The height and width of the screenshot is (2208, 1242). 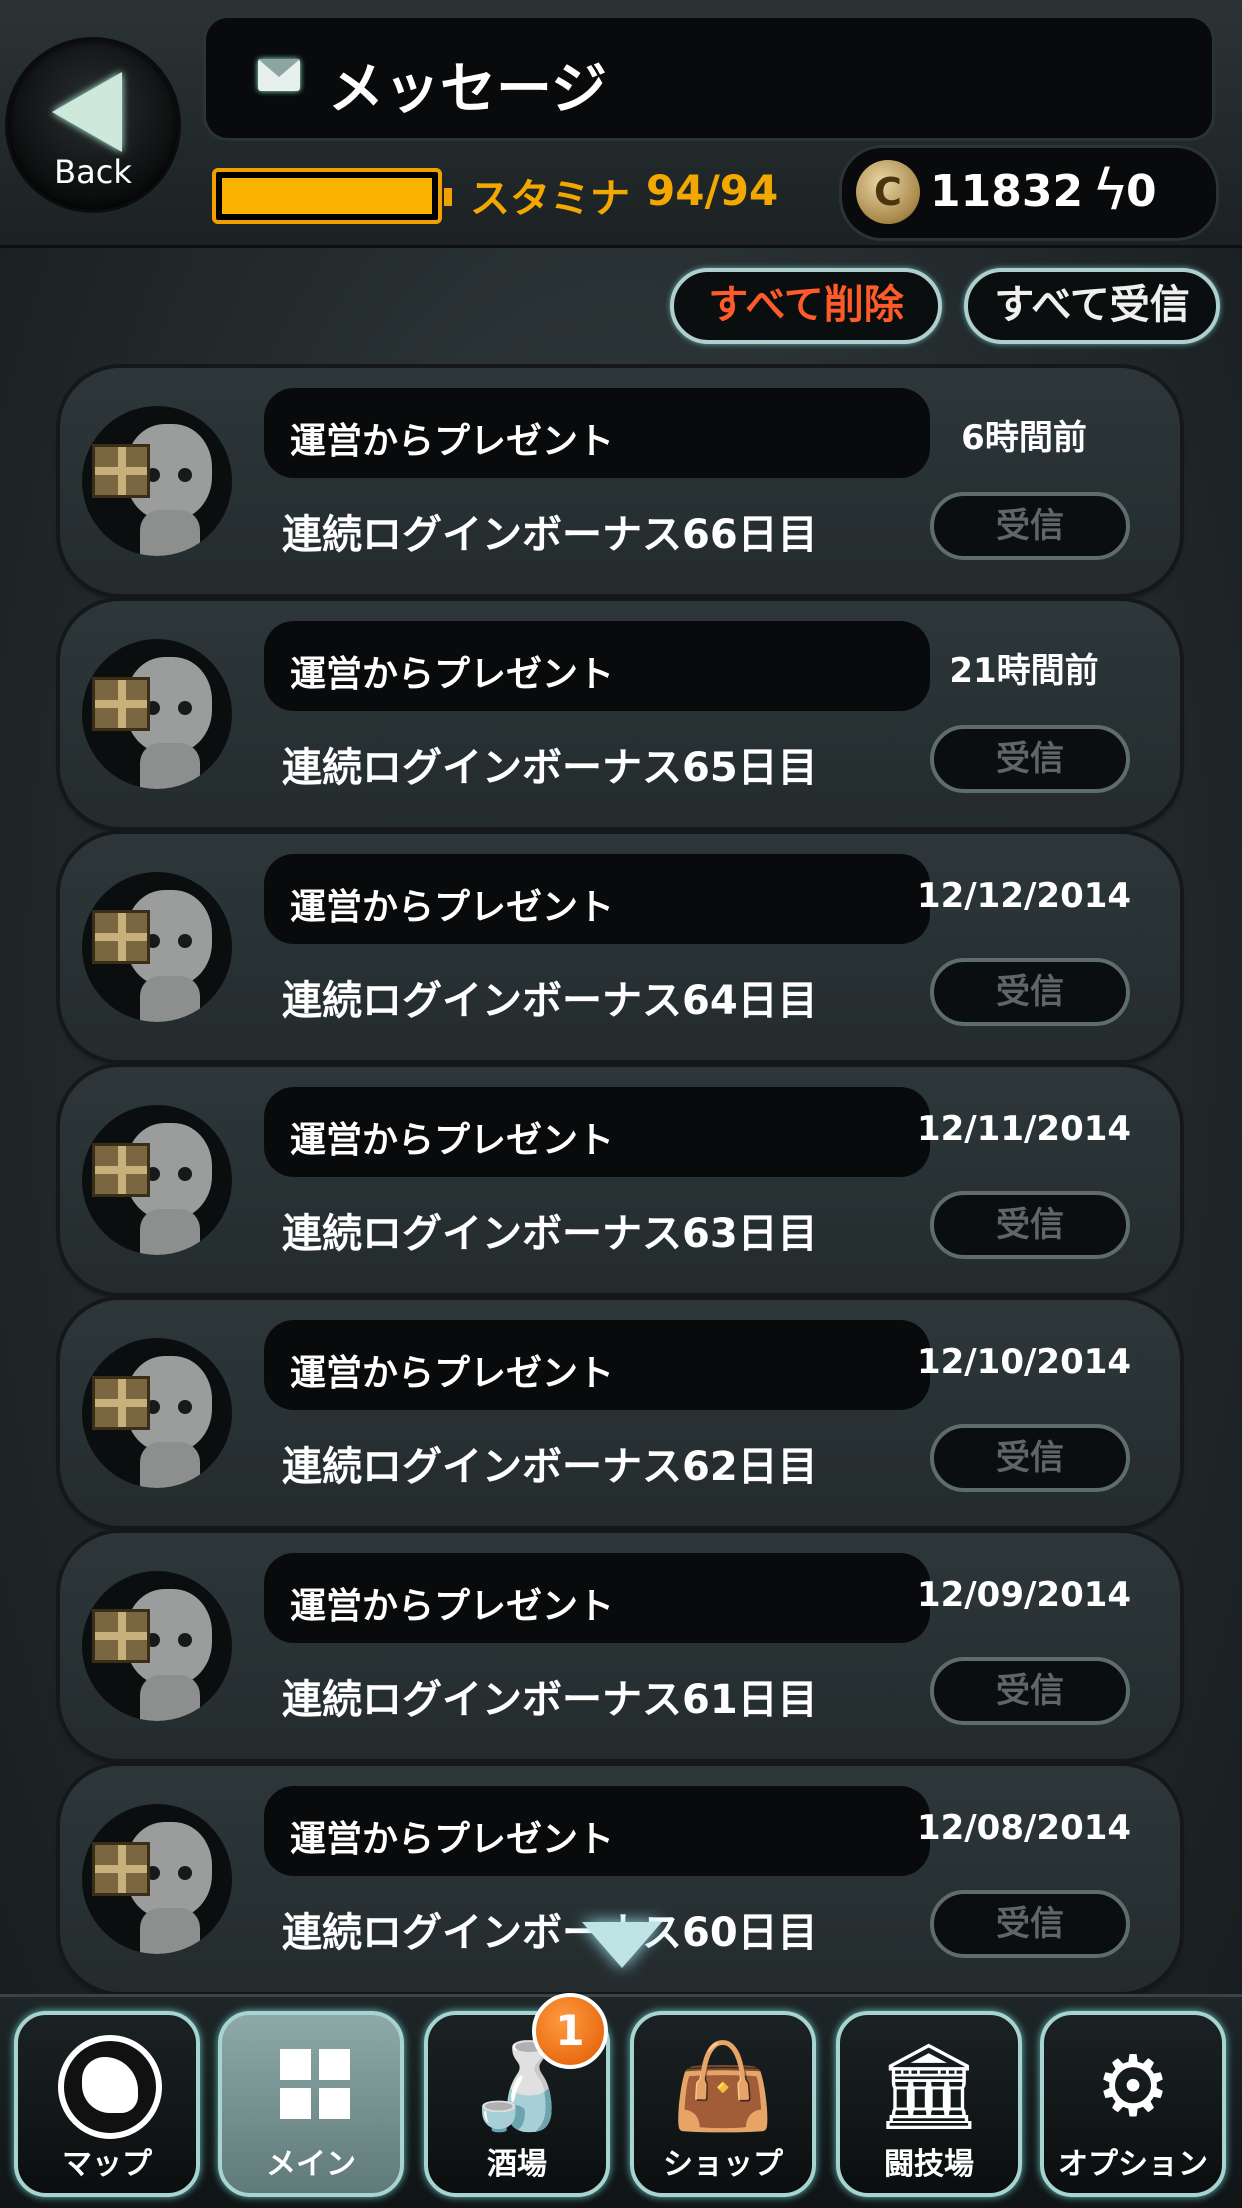 I want to click on nav-tavern-button: 🍶 1 酒場, so click(x=517, y=2095).